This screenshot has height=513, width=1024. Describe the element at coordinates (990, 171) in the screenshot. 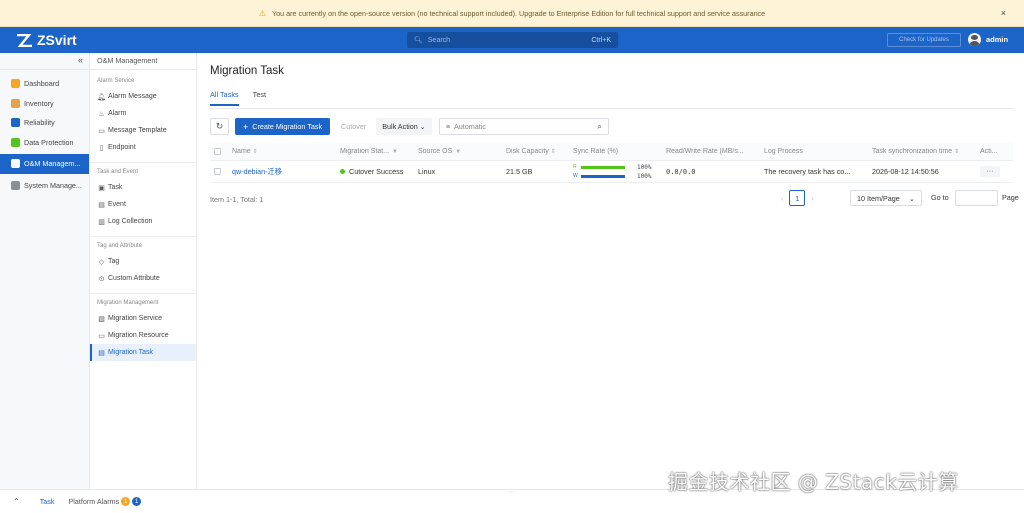

I see `more-actions-button: ···` at that location.